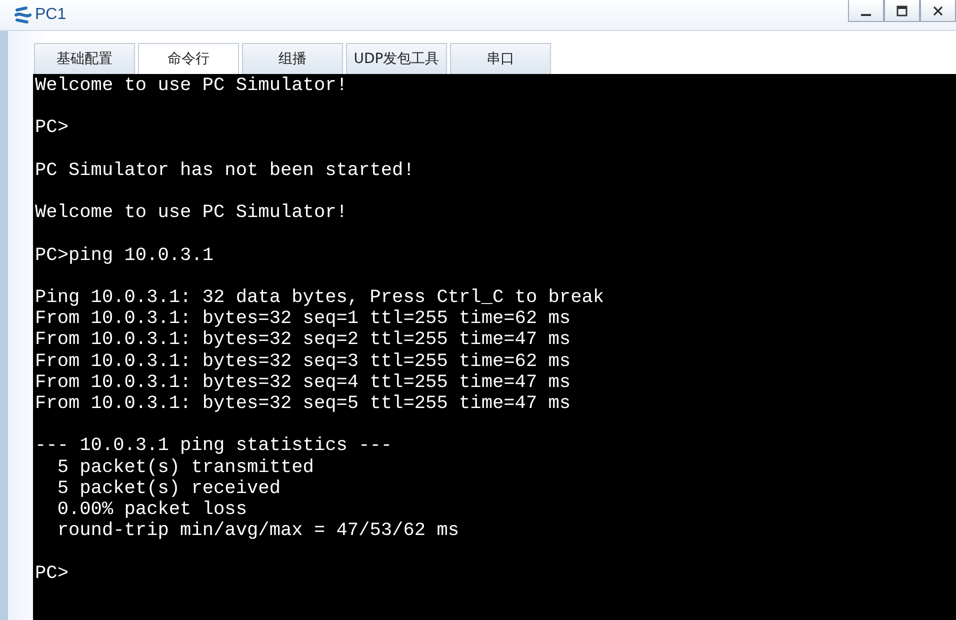 The image size is (956, 620). I want to click on maximize-button, so click(902, 11).